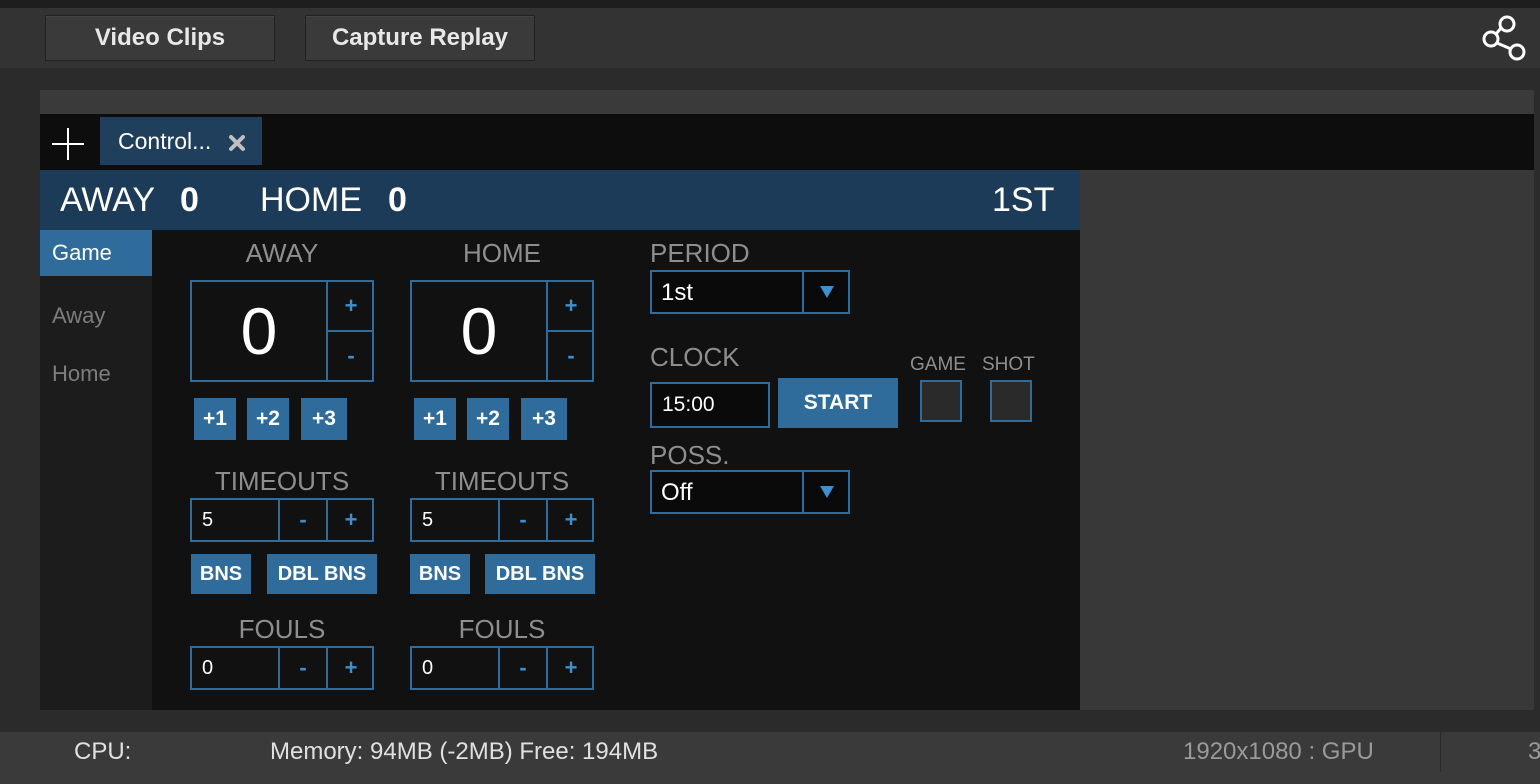  What do you see at coordinates (68, 144) in the screenshot?
I see `add-tab-icon` at bounding box center [68, 144].